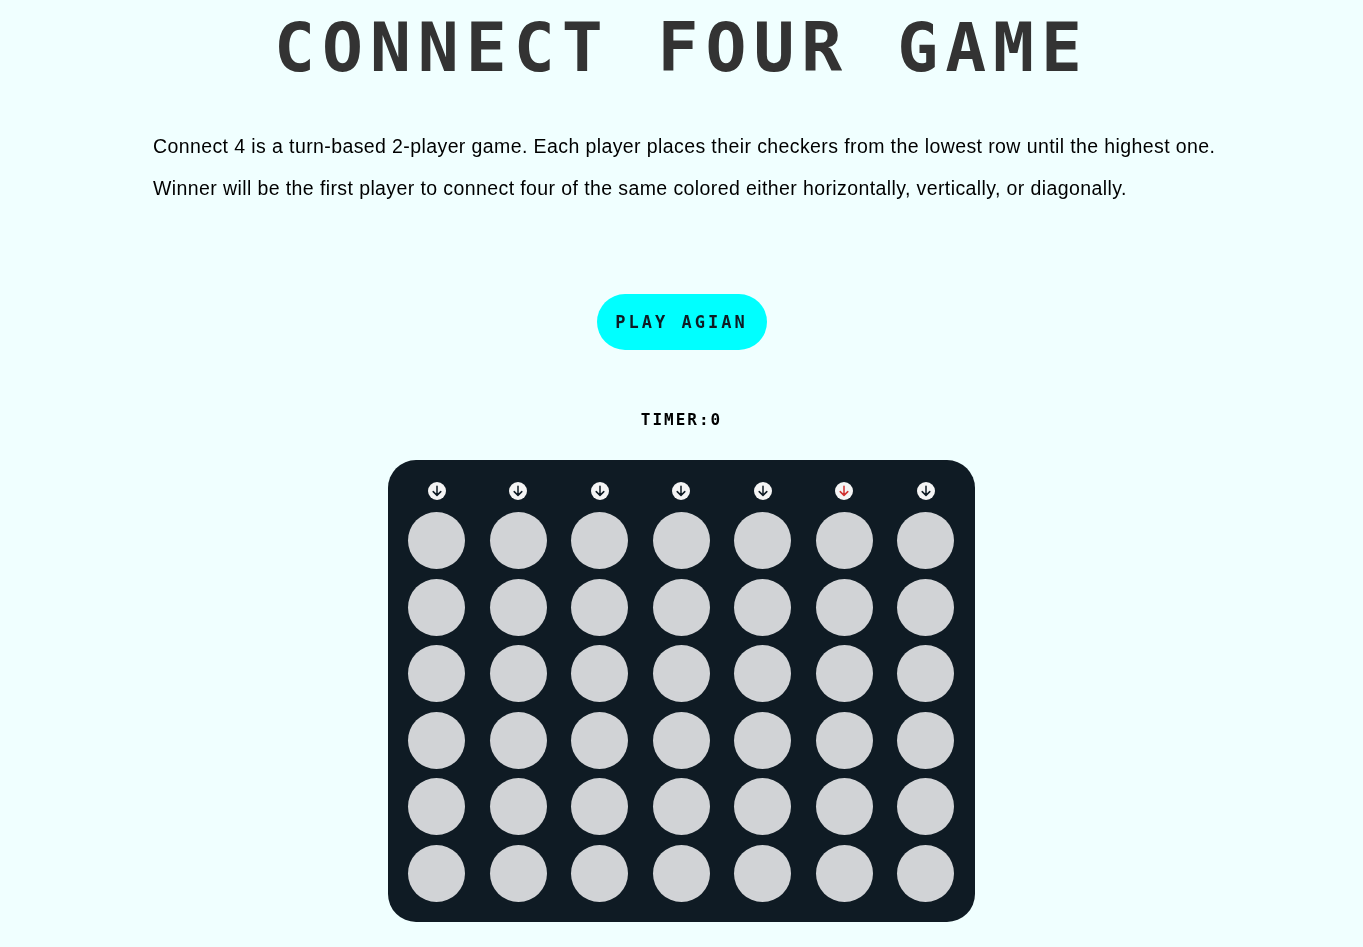  Describe the element at coordinates (681, 322) in the screenshot. I see `play-again-button: PLAY AGIAN` at that location.